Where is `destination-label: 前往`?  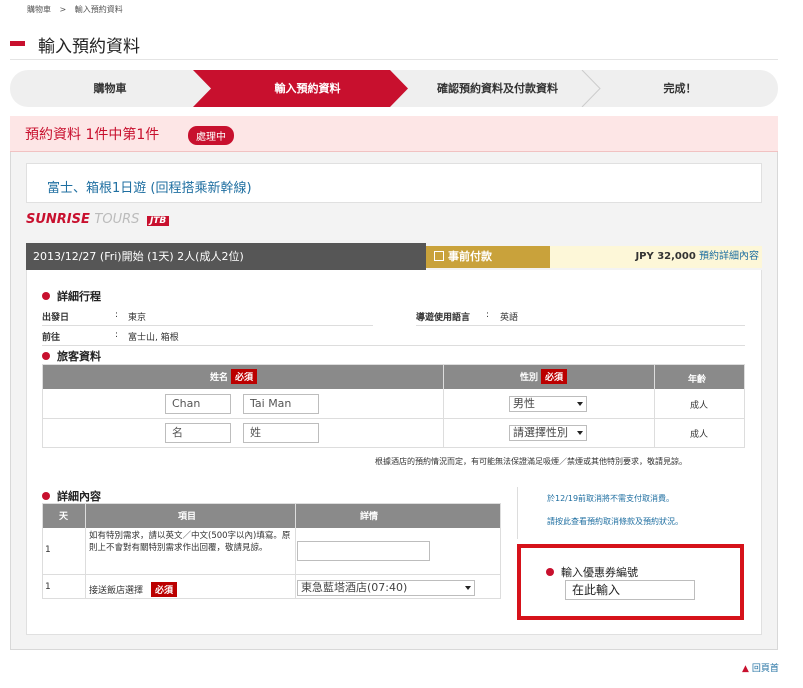
destination-label: 前往 is located at coordinates (51, 338).